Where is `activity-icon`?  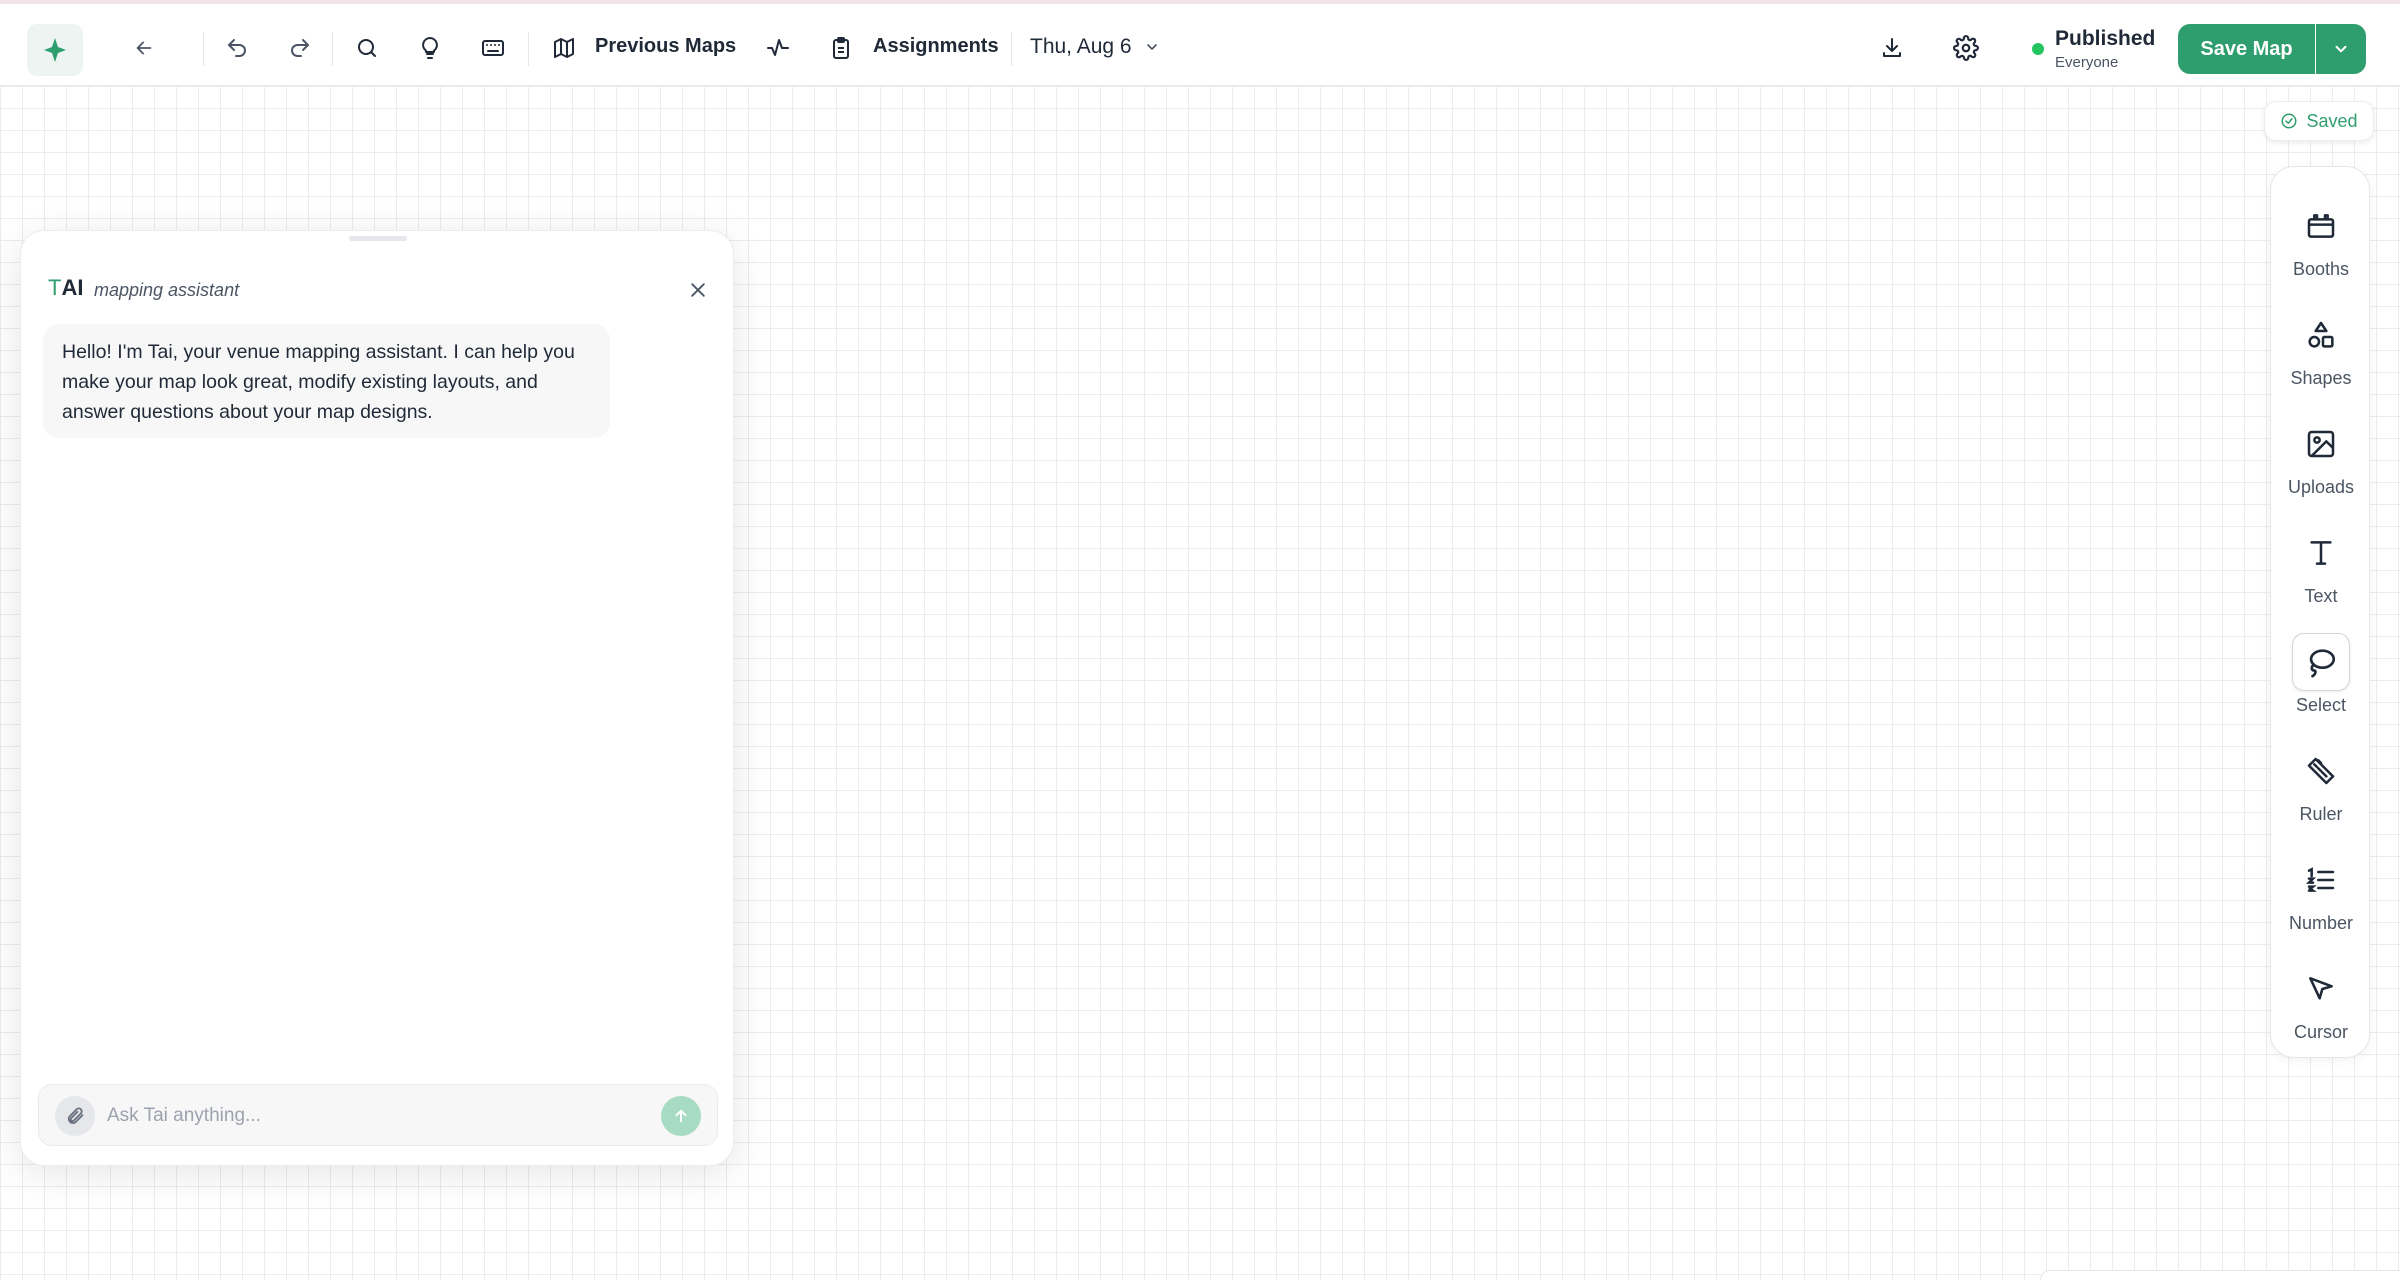
activity-icon is located at coordinates (778, 47).